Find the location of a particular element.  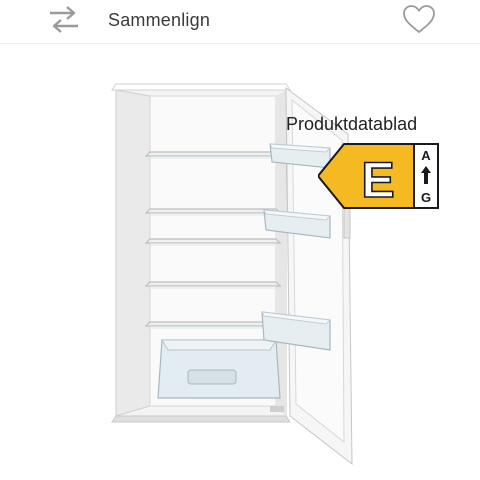

heart-outline-icon is located at coordinates (419, 22).